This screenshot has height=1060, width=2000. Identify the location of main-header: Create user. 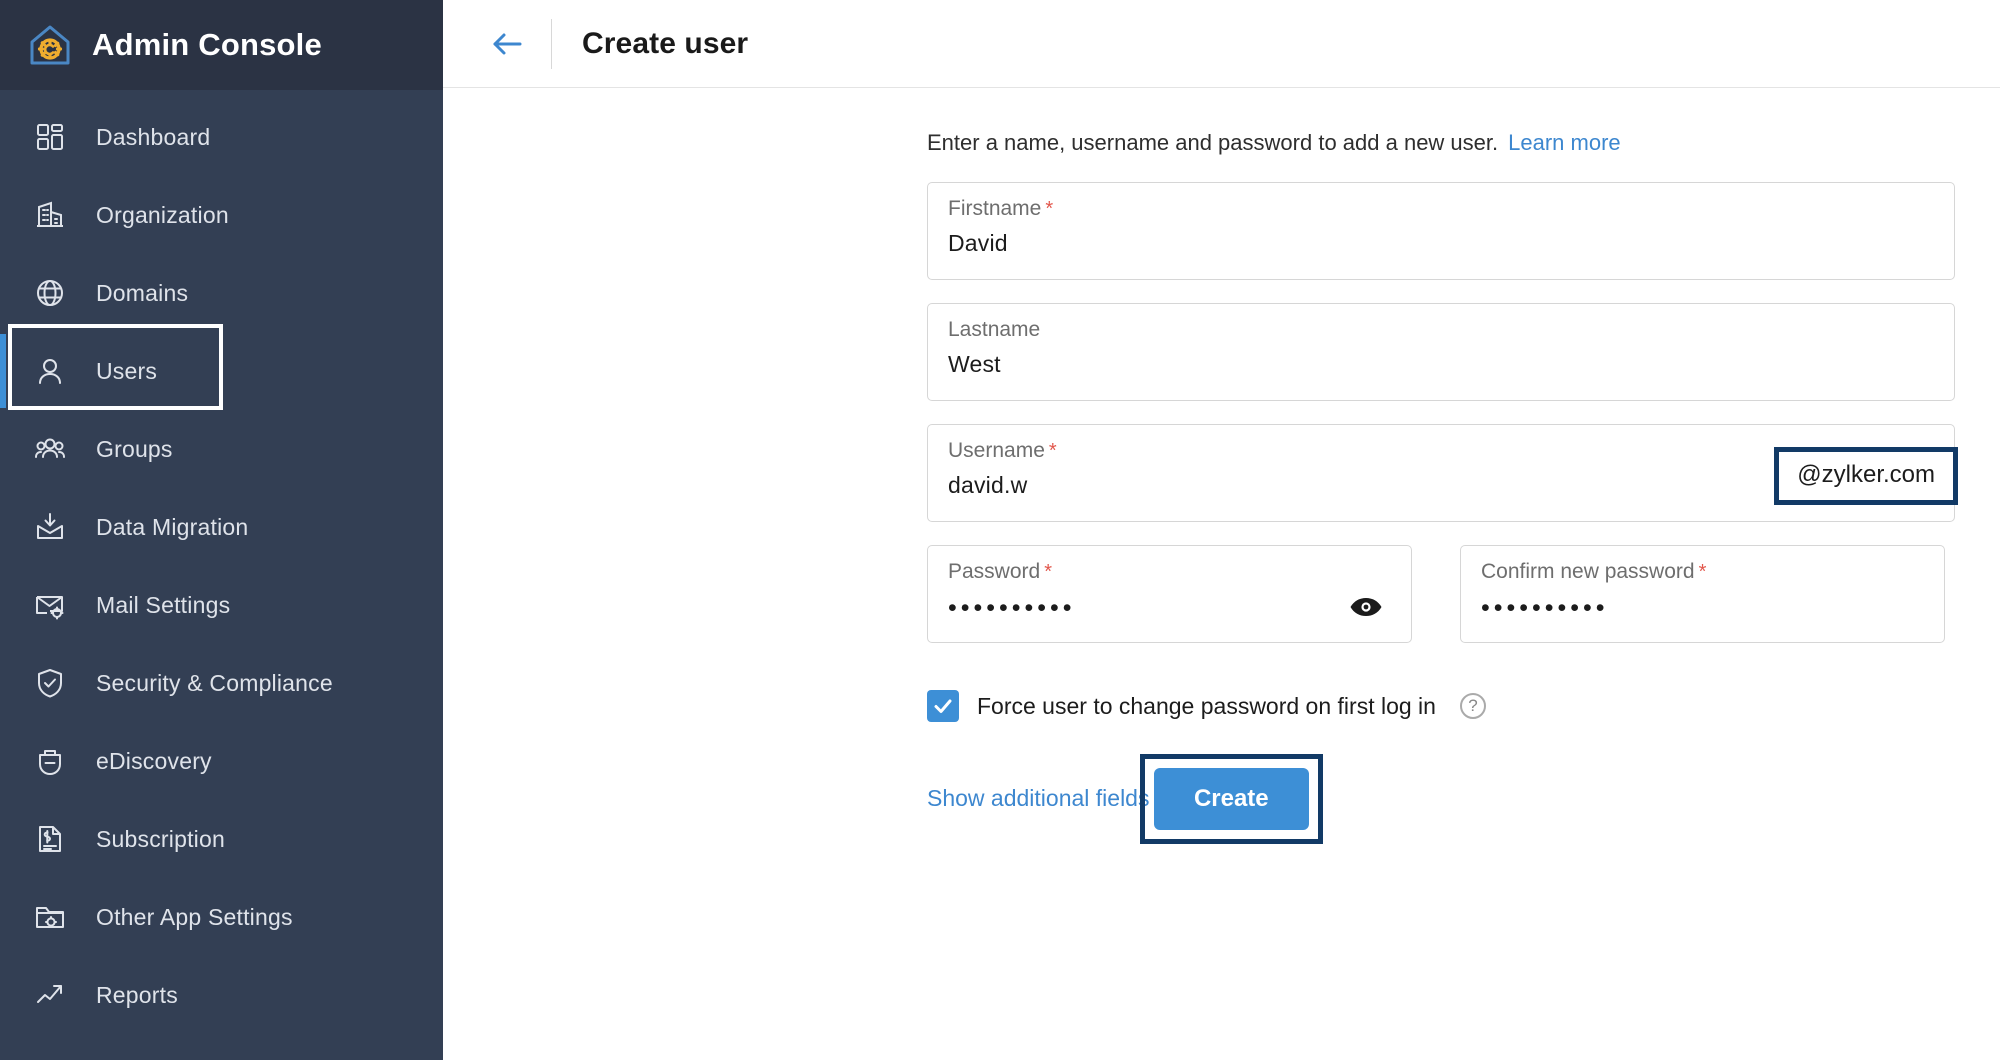
(1221, 44).